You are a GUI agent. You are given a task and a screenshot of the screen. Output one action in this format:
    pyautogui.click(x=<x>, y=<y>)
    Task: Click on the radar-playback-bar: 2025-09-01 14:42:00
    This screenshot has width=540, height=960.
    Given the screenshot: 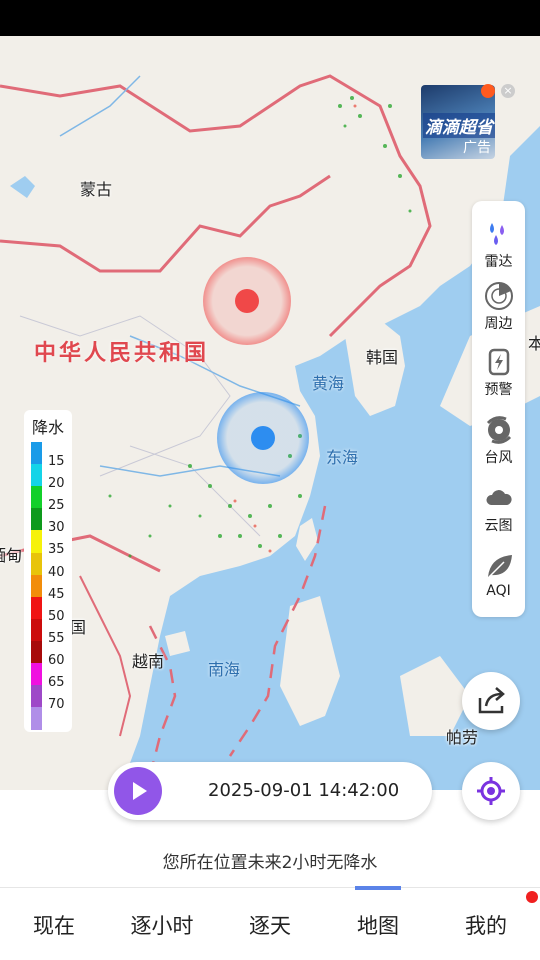 What is the action you would take?
    pyautogui.click(x=270, y=791)
    